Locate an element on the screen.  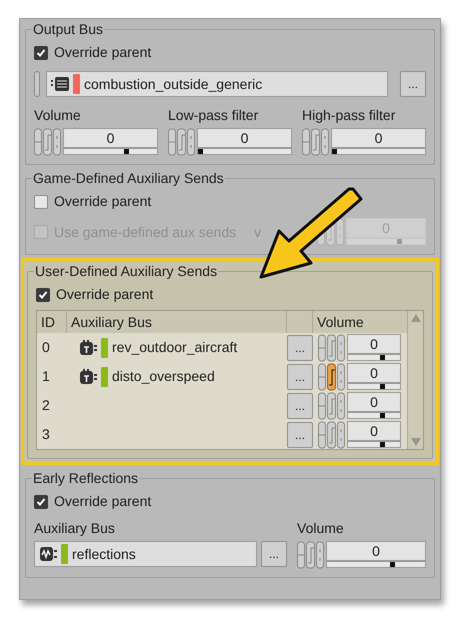
table-cell-text: 1 is located at coordinates (46, 376).